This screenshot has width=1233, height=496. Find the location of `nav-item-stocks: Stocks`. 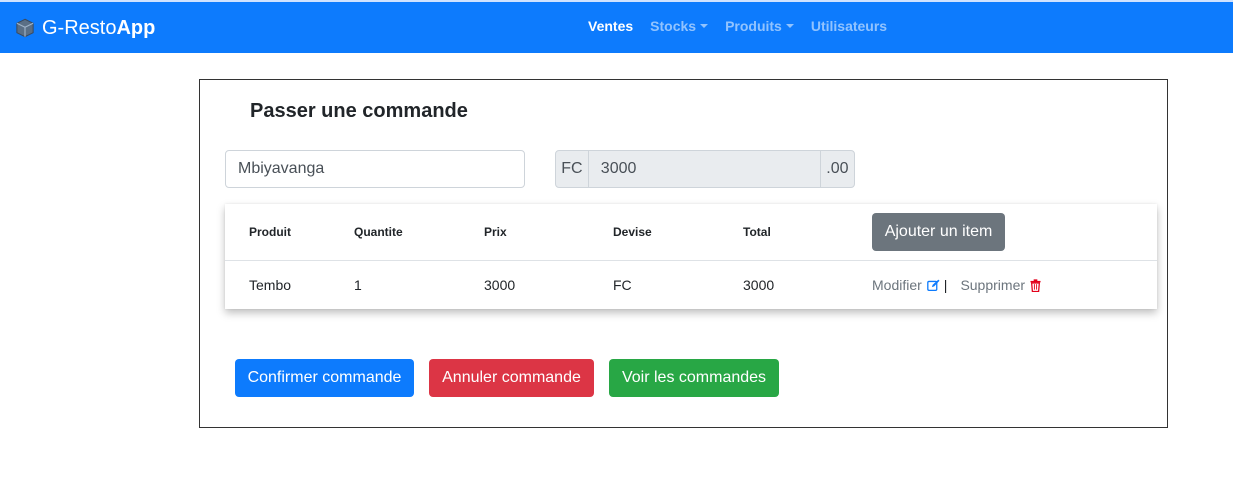

nav-item-stocks: Stocks is located at coordinates (679, 26).